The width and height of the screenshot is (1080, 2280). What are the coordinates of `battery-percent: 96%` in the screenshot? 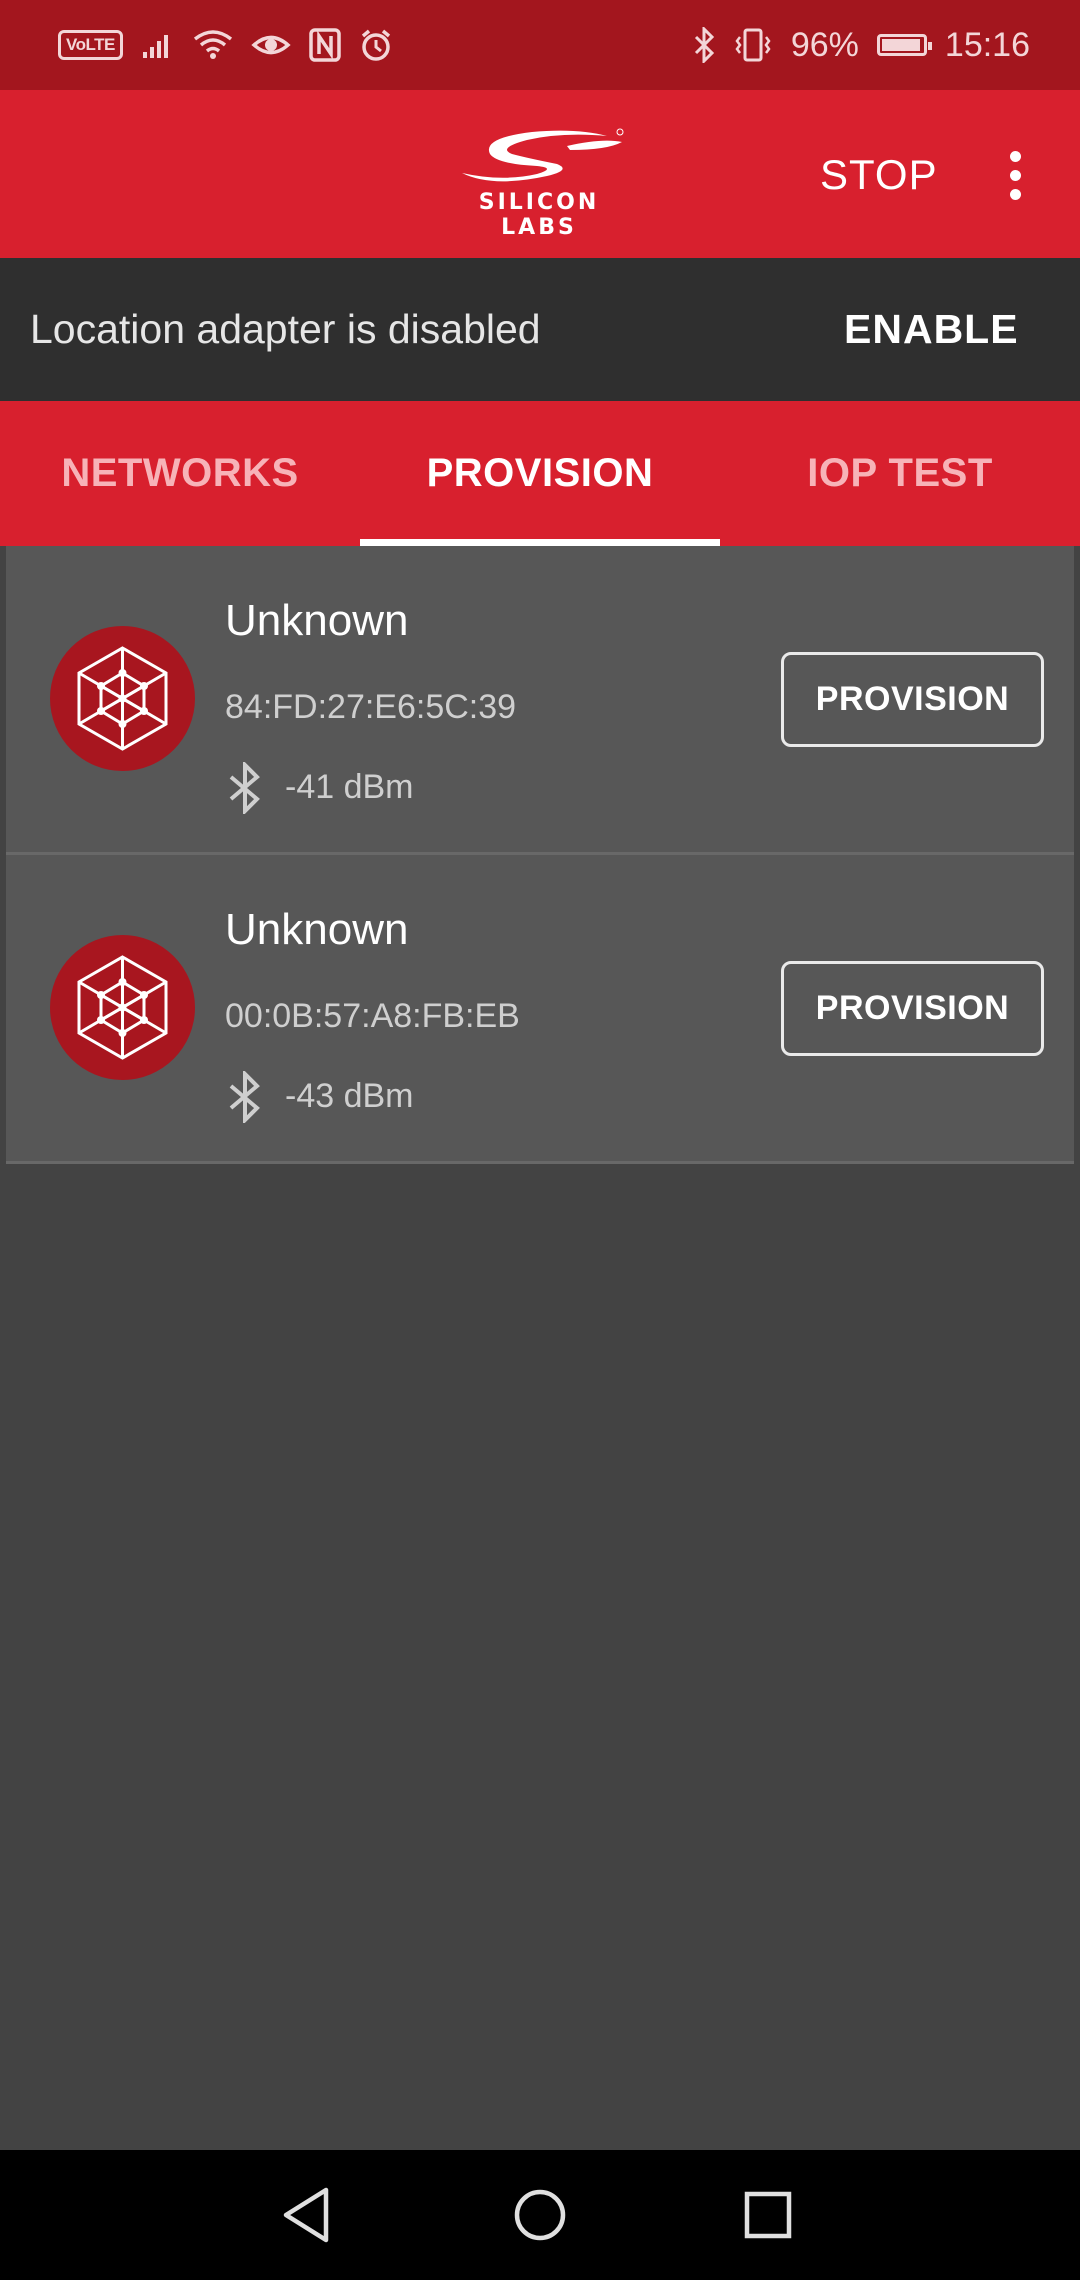 It's located at (824, 44).